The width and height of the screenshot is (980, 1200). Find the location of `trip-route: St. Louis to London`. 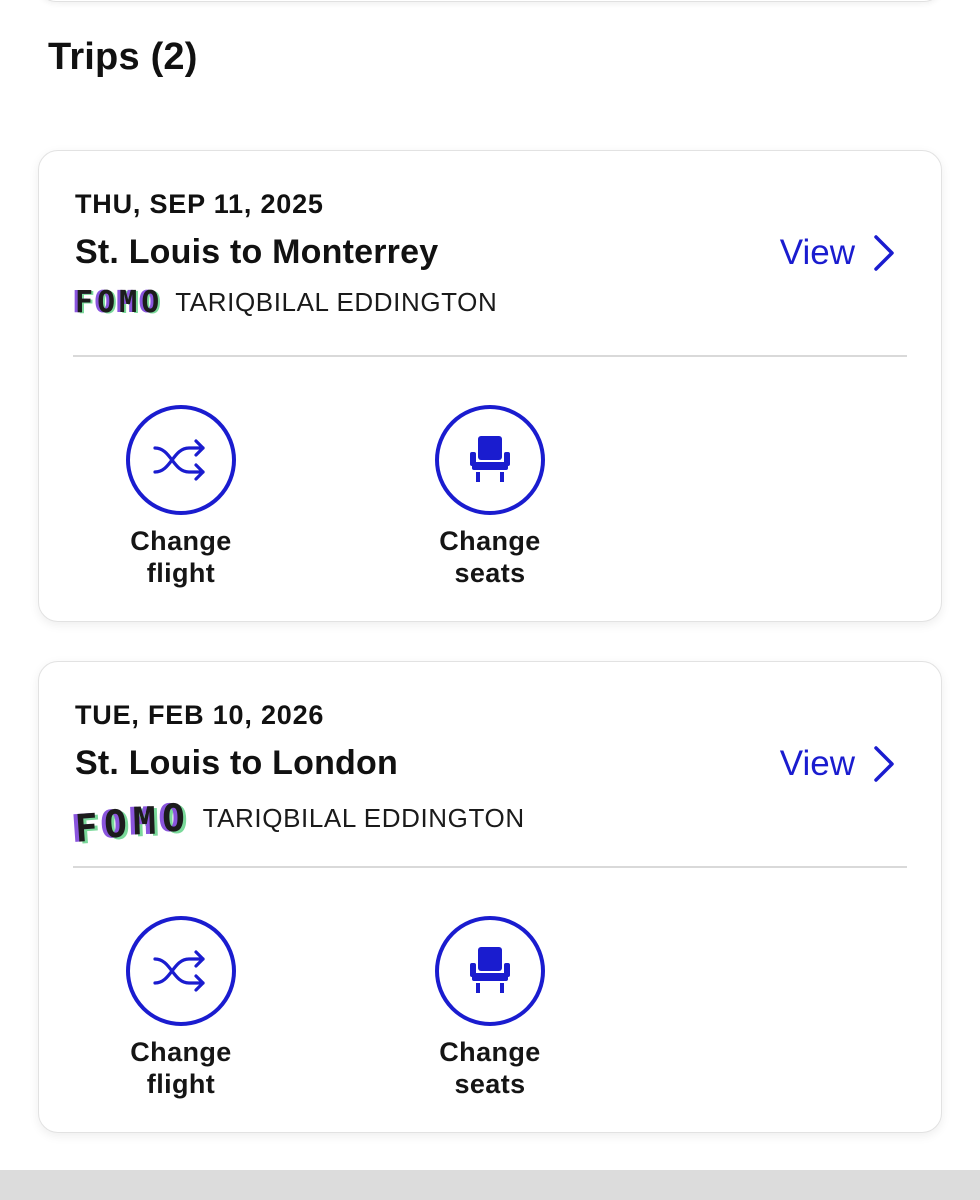

trip-route: St. Louis to London is located at coordinates (236, 763).